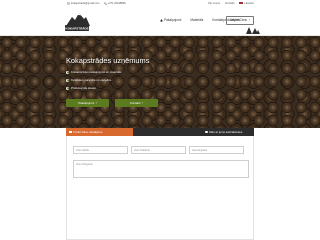 The image size is (320, 240). Describe the element at coordinates (77, 22) in the screenshot. I see `logo-mountain-icon: KOKAPSTRĀDE` at that location.